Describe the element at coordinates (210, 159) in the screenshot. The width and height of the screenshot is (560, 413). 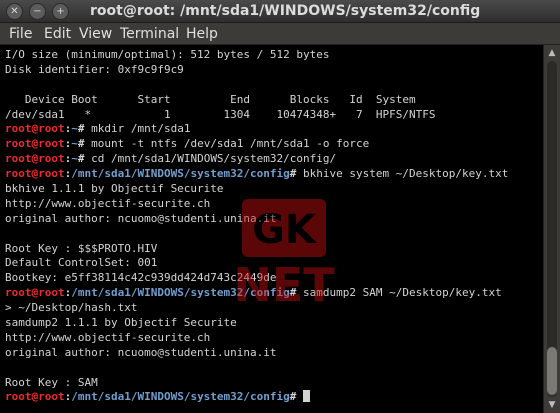
I see `command-text: cd /mnt/sda1/WINDOWS/system32/config/` at that location.